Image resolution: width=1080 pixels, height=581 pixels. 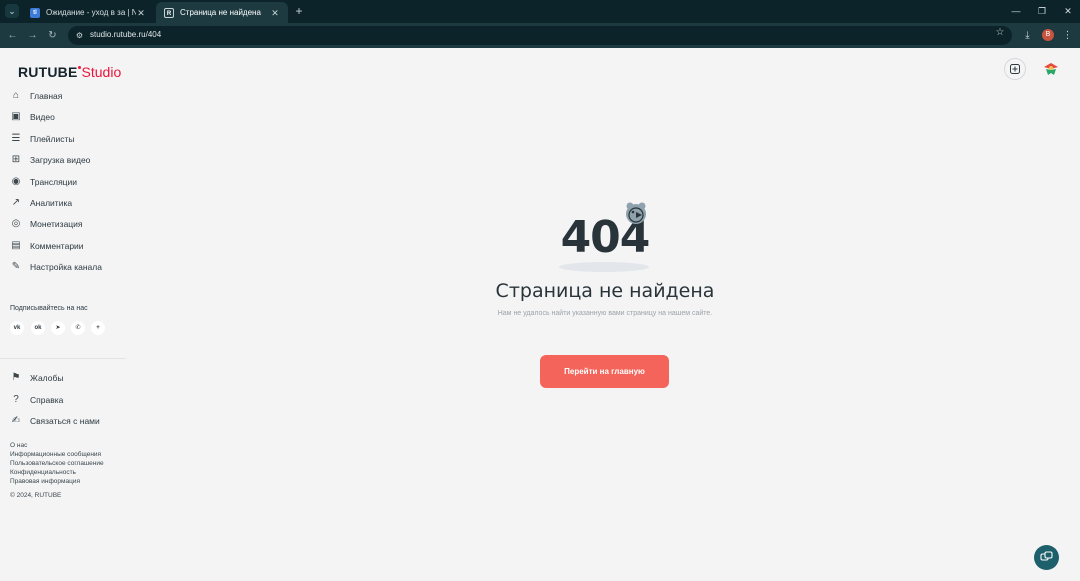 I want to click on logo-dot, so click(x=79, y=67).